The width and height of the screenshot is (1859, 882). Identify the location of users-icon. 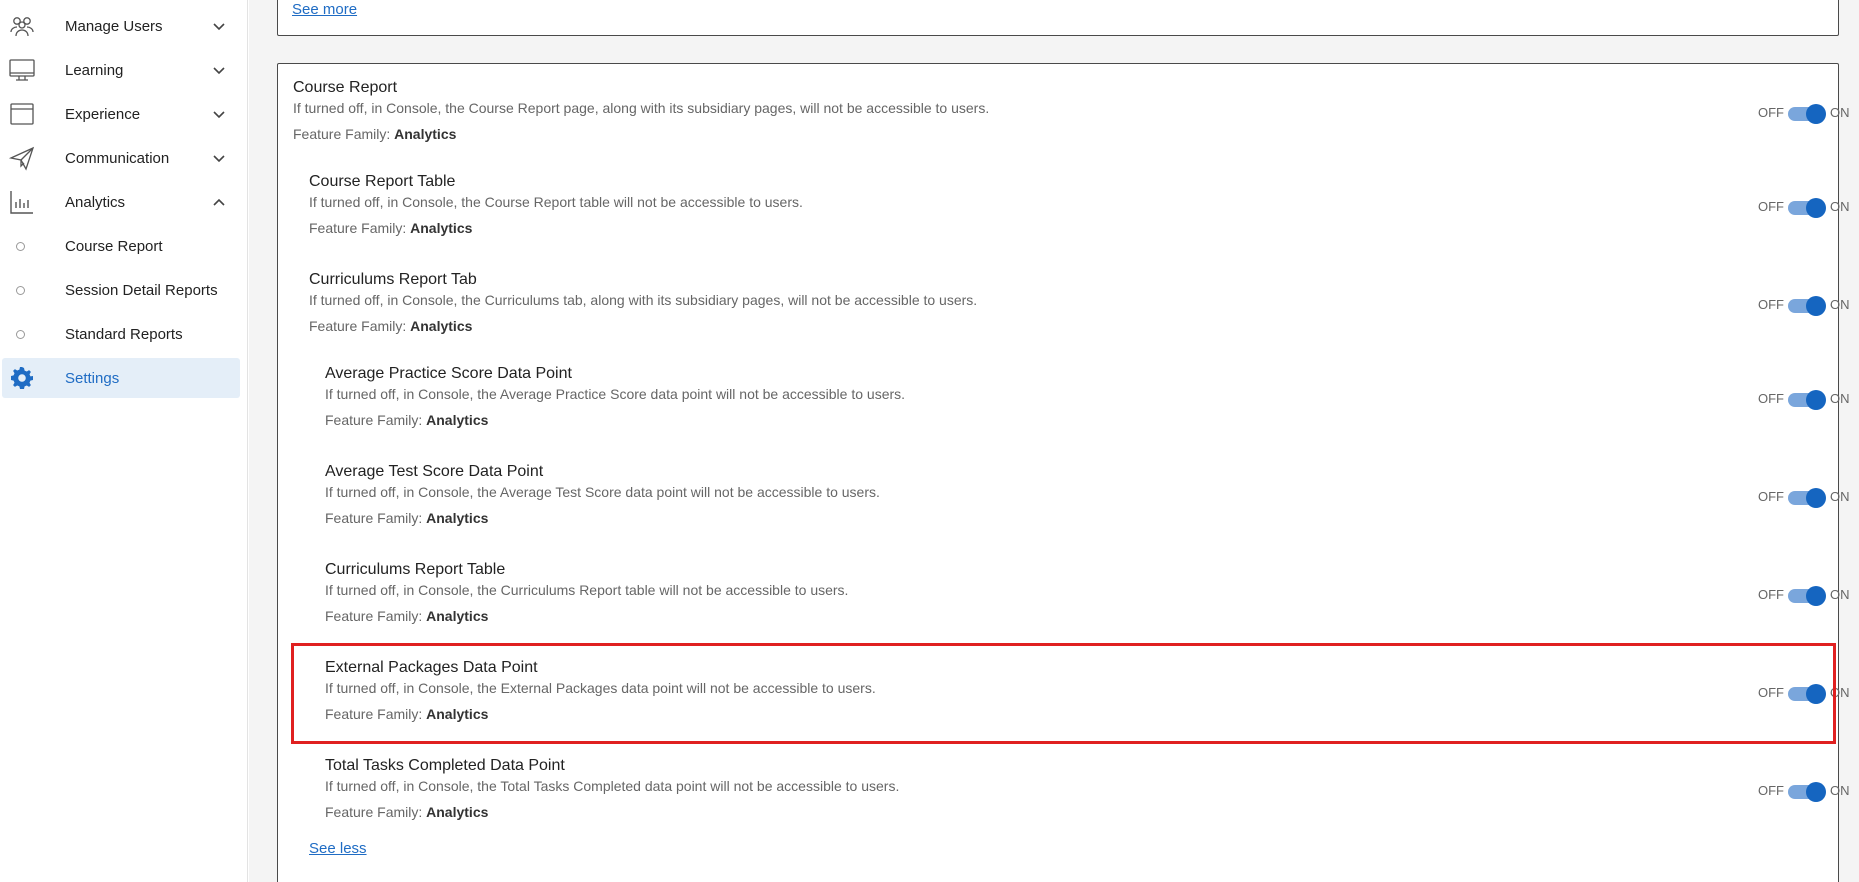
(22, 27).